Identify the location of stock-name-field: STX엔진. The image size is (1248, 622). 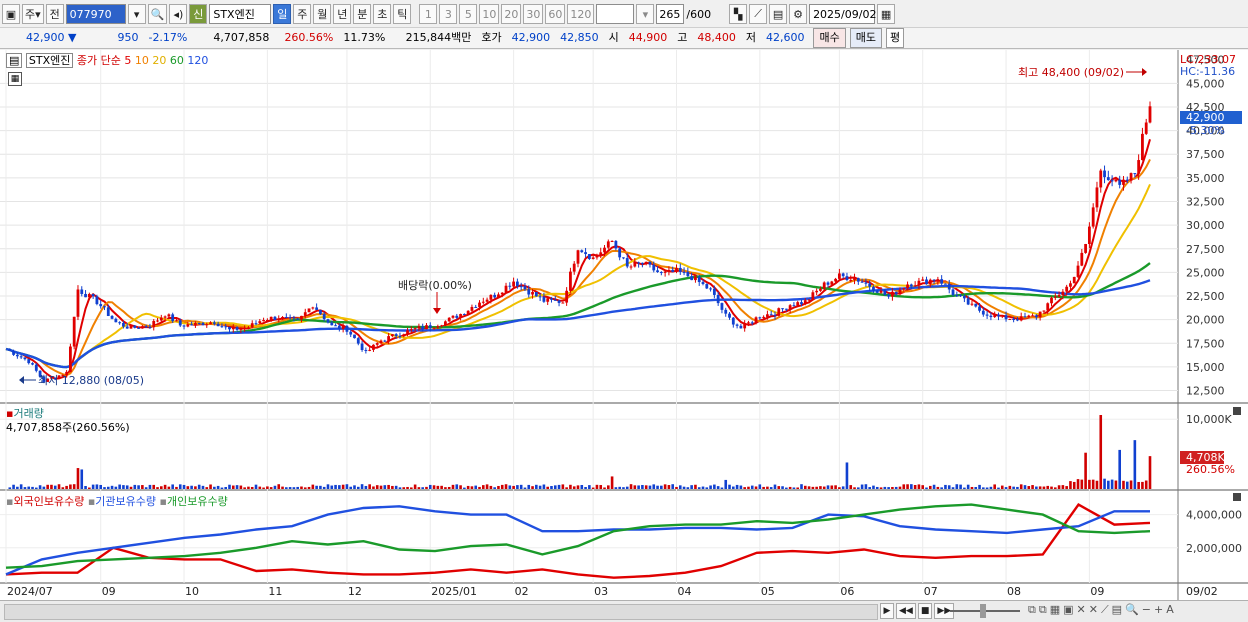
(240, 14).